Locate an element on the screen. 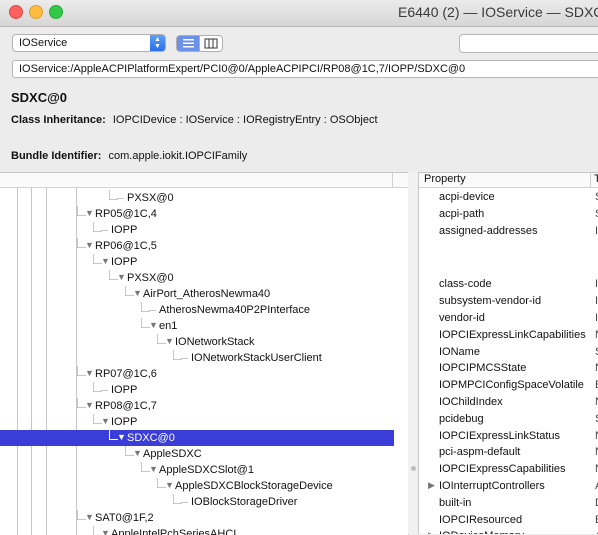 The image size is (598, 535). tree-row: ▼ AppleSDXC is located at coordinates (197, 454).